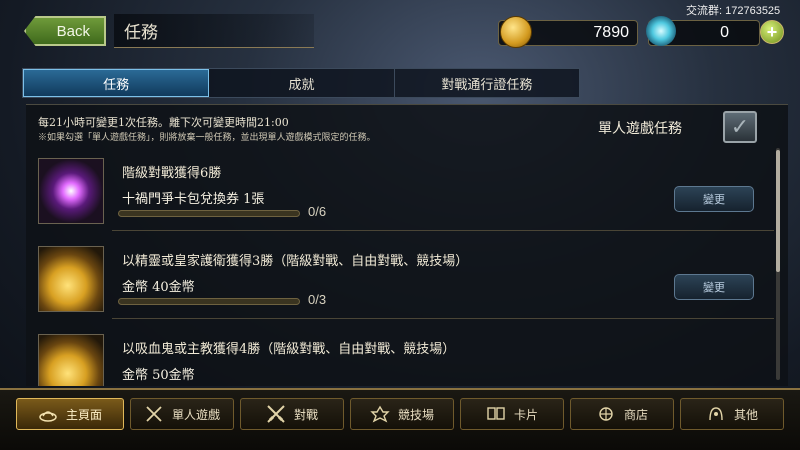 The height and width of the screenshot is (450, 800). What do you see at coordinates (158, 287) in the screenshot?
I see `mission-reward: 金幣 40金幣` at bounding box center [158, 287].